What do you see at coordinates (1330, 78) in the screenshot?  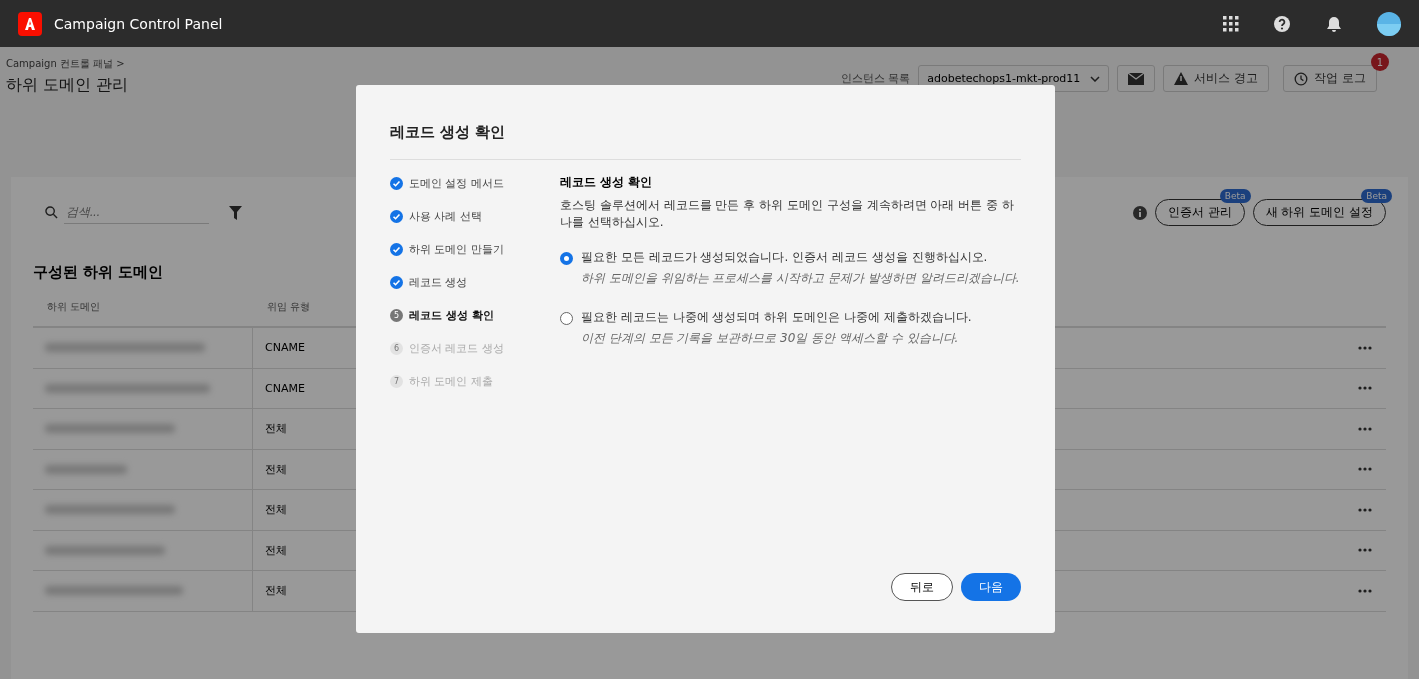 I see `activity-log-button: 작업 로그` at bounding box center [1330, 78].